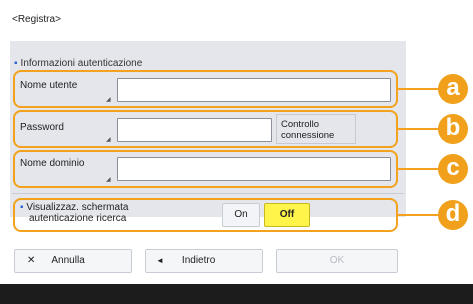 The image size is (473, 304). I want to click on back-button: ◄ Indietro, so click(204, 261).